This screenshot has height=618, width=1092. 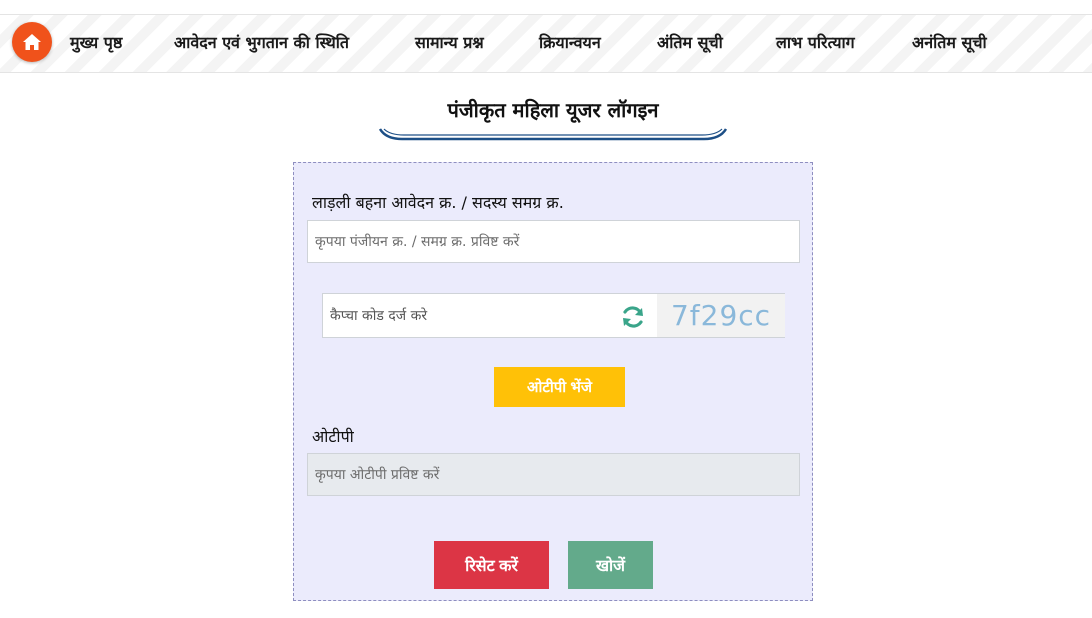 What do you see at coordinates (468, 315) in the screenshot?
I see `captcha-input` at bounding box center [468, 315].